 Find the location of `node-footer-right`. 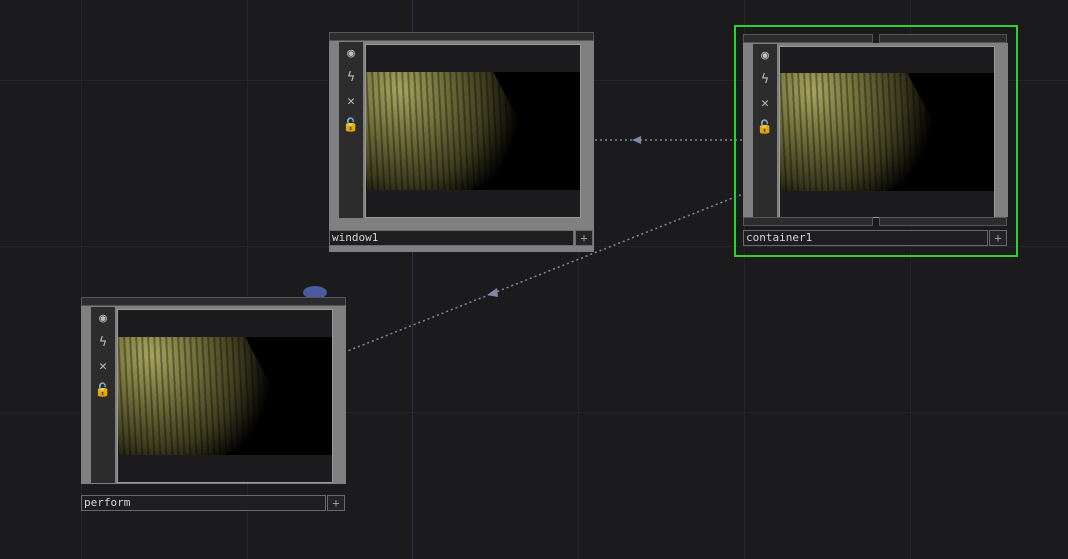

node-footer-right is located at coordinates (943, 221).